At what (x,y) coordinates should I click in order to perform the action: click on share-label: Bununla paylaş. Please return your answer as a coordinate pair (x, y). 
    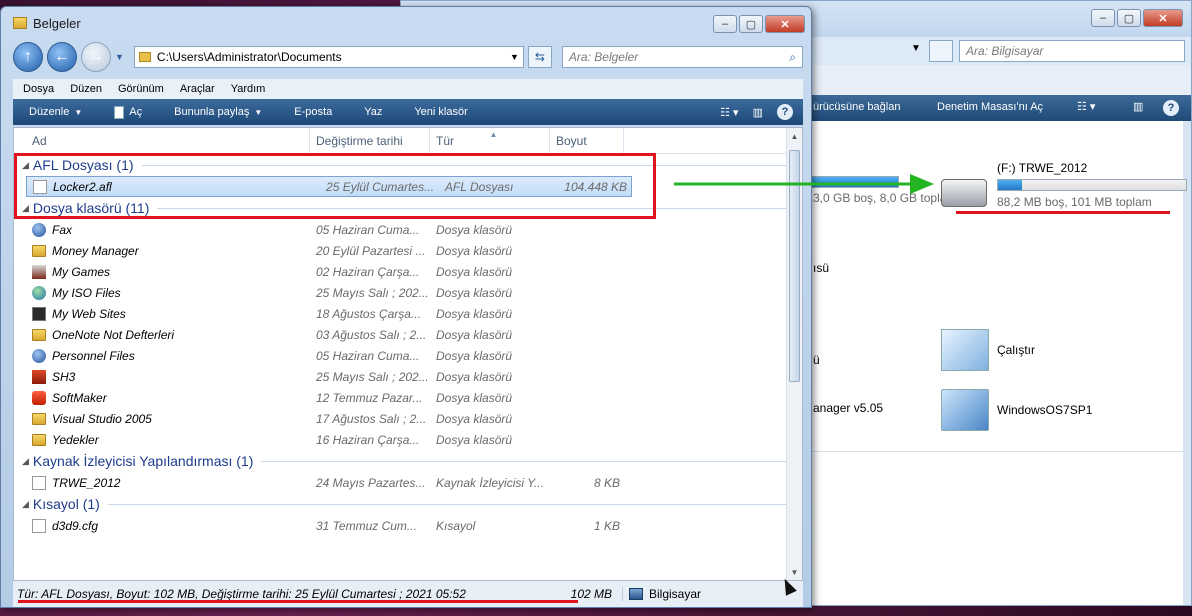
    Looking at the image, I should click on (212, 112).